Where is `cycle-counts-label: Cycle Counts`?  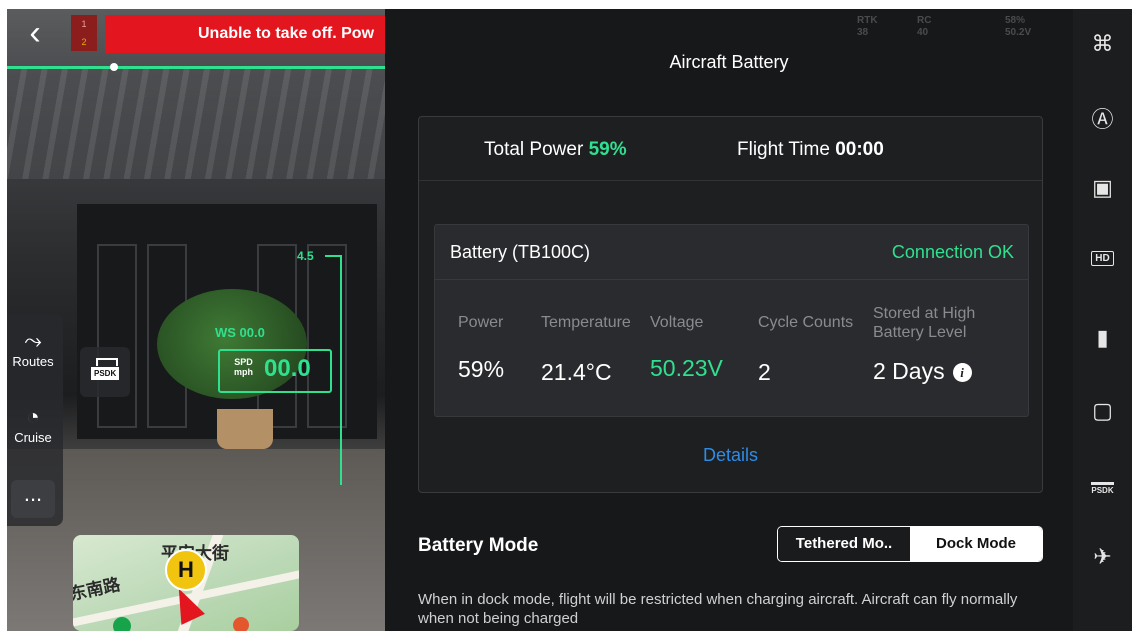 cycle-counts-label: Cycle Counts is located at coordinates (806, 322).